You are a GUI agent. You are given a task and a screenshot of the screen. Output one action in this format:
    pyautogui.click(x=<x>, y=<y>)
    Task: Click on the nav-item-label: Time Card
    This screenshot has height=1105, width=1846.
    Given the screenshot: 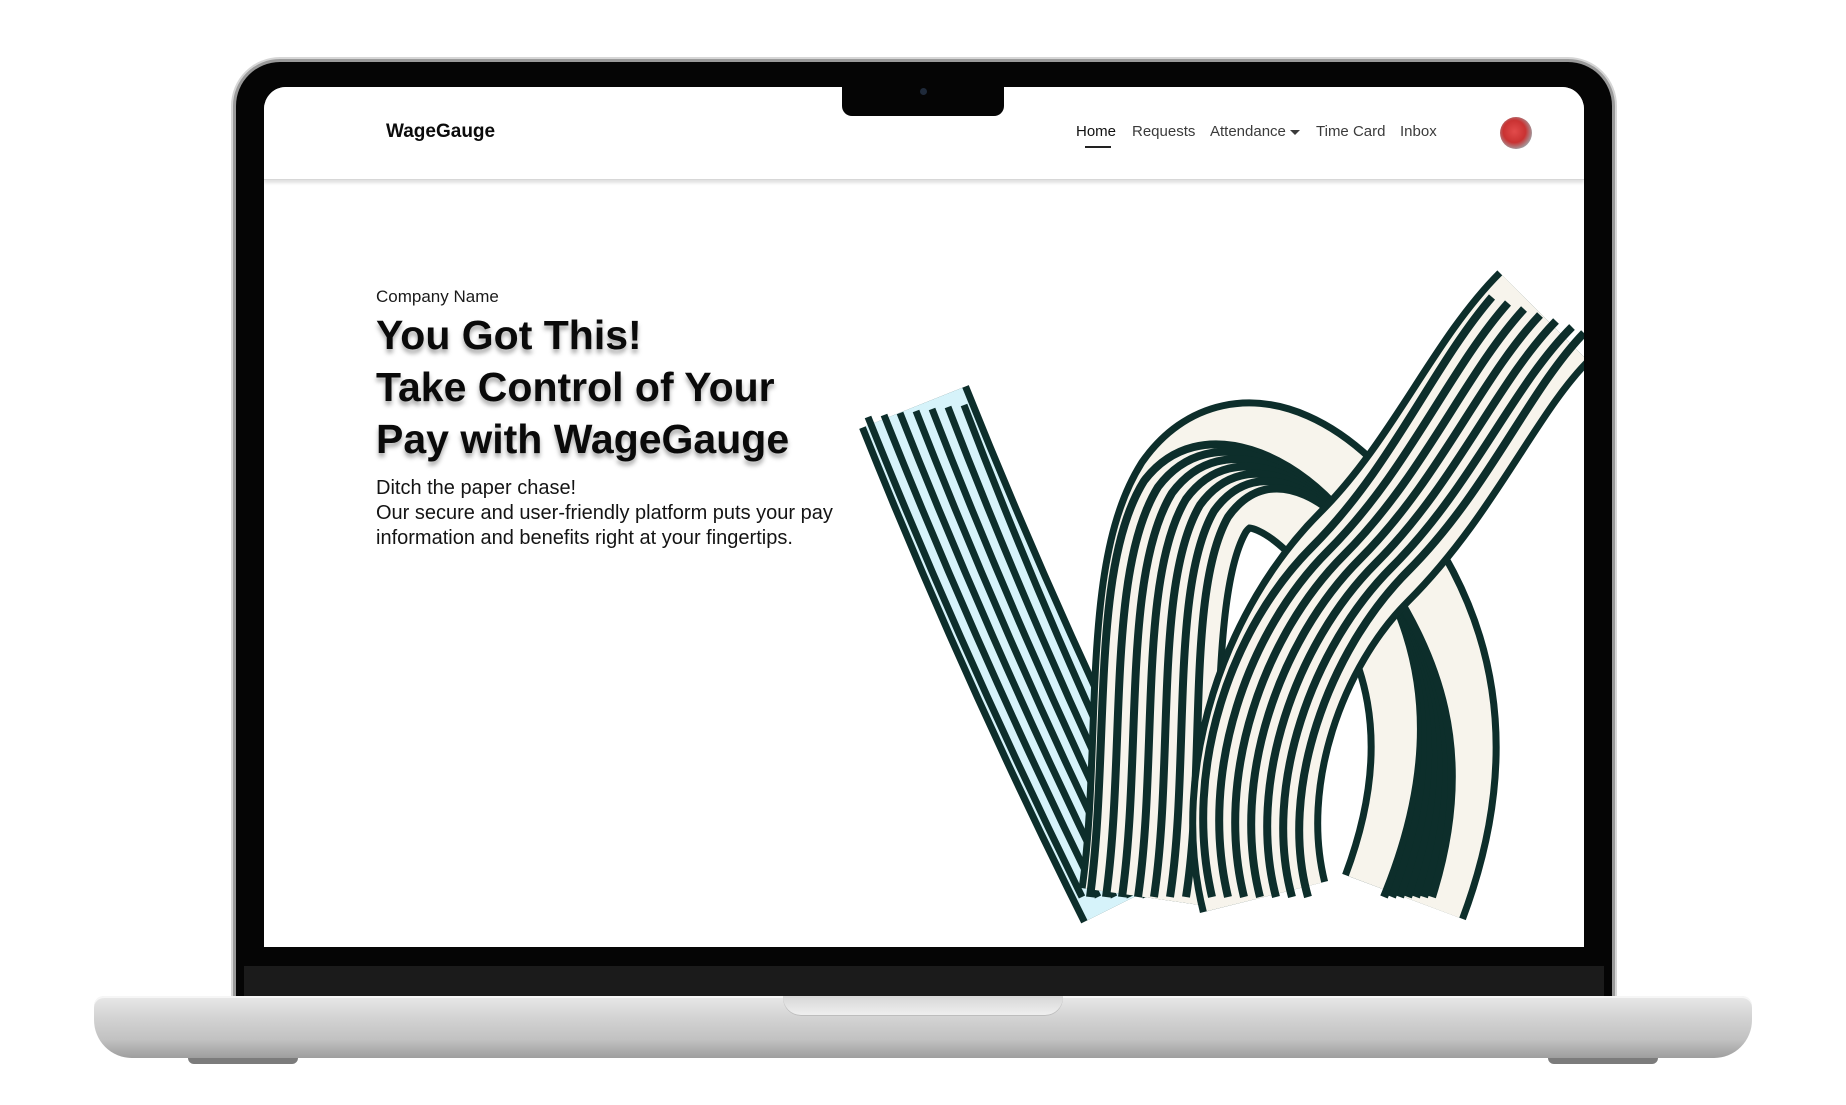 What is the action you would take?
    pyautogui.click(x=1351, y=131)
    